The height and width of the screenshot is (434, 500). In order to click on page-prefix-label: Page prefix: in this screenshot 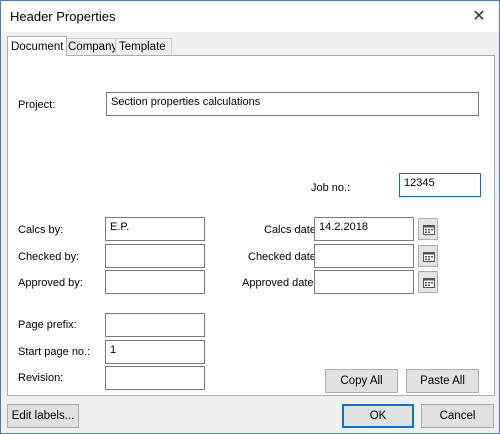, I will do `click(47, 325)`.